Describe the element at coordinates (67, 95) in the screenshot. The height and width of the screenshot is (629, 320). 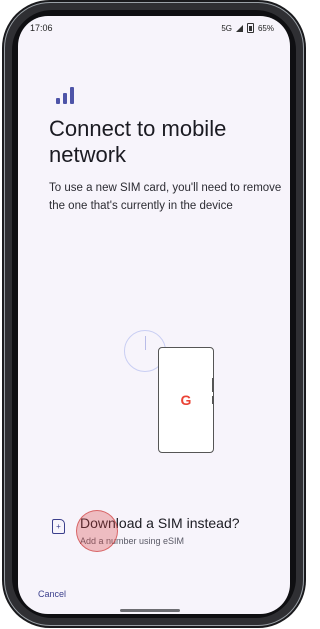
I see `signal-bars-icon` at that location.